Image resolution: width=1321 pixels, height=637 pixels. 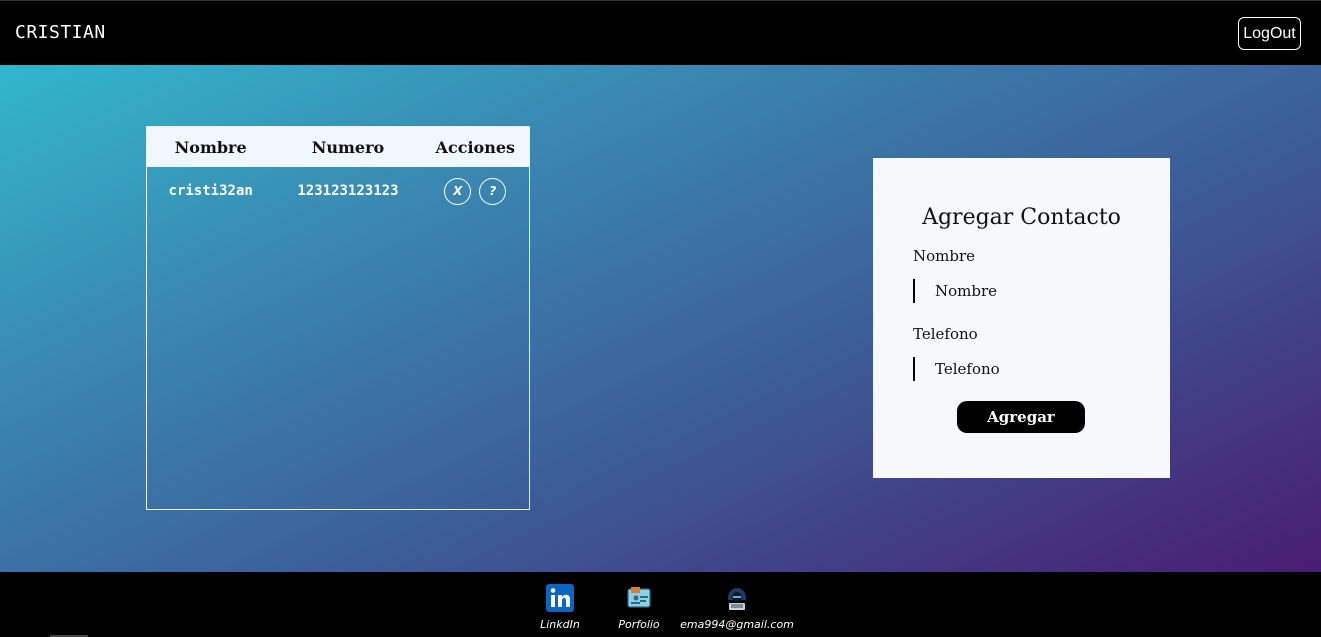 I want to click on footer-link-linkedin: LinkdIn, so click(x=560, y=607).